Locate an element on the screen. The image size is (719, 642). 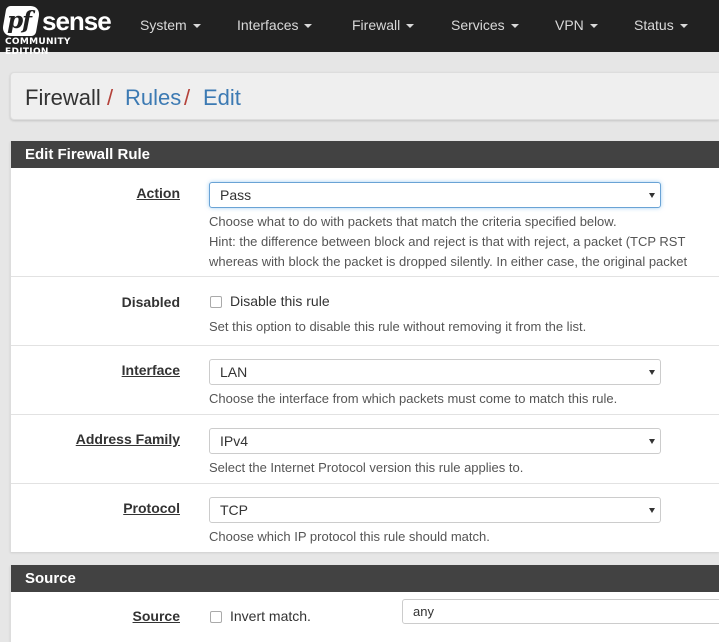
interface-select-value: LAN is located at coordinates (234, 372).